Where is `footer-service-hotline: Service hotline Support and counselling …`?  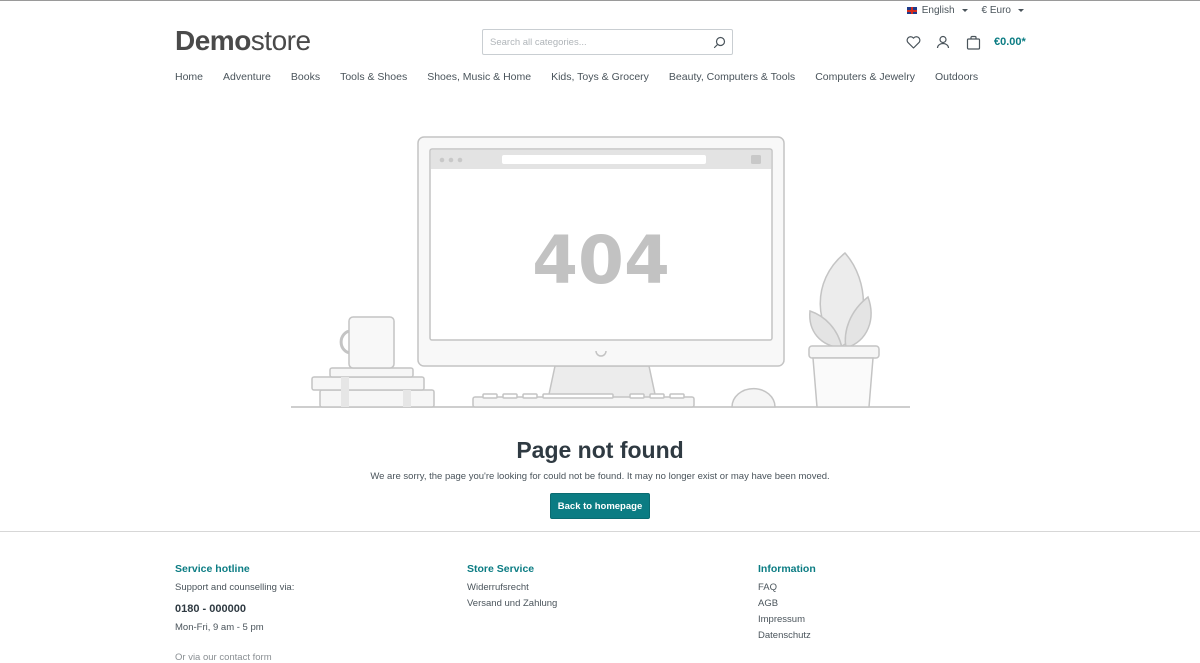 footer-service-hotline: Service hotline Support and counselling … is located at coordinates (234, 613).